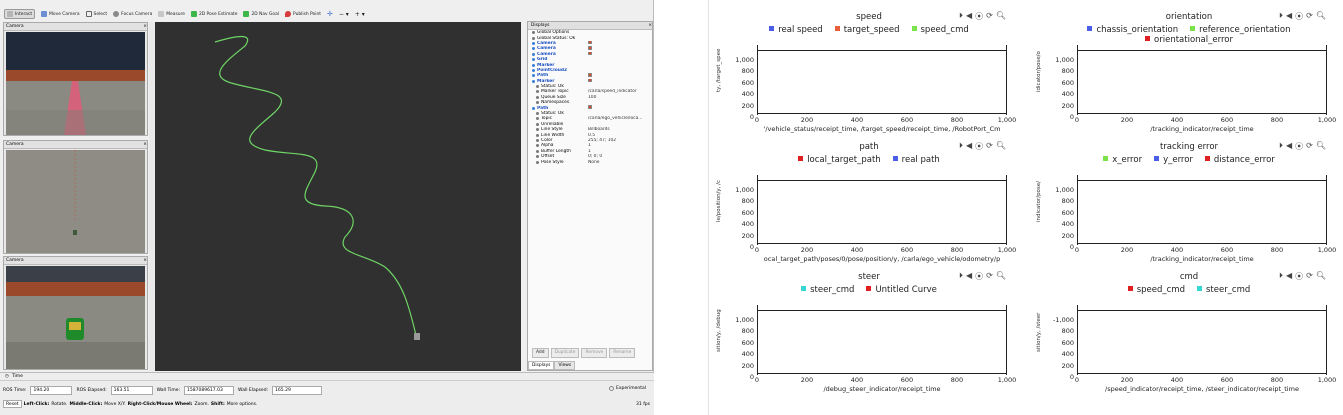 Image resolution: width=1343 pixels, height=415 pixels. I want to click on measure-tool-button: Measure, so click(171, 14).